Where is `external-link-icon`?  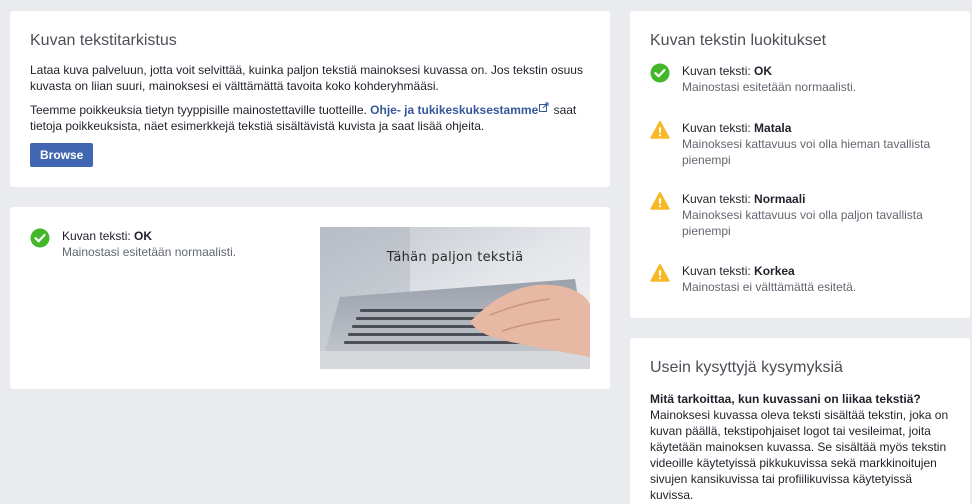
external-link-icon is located at coordinates (544, 107).